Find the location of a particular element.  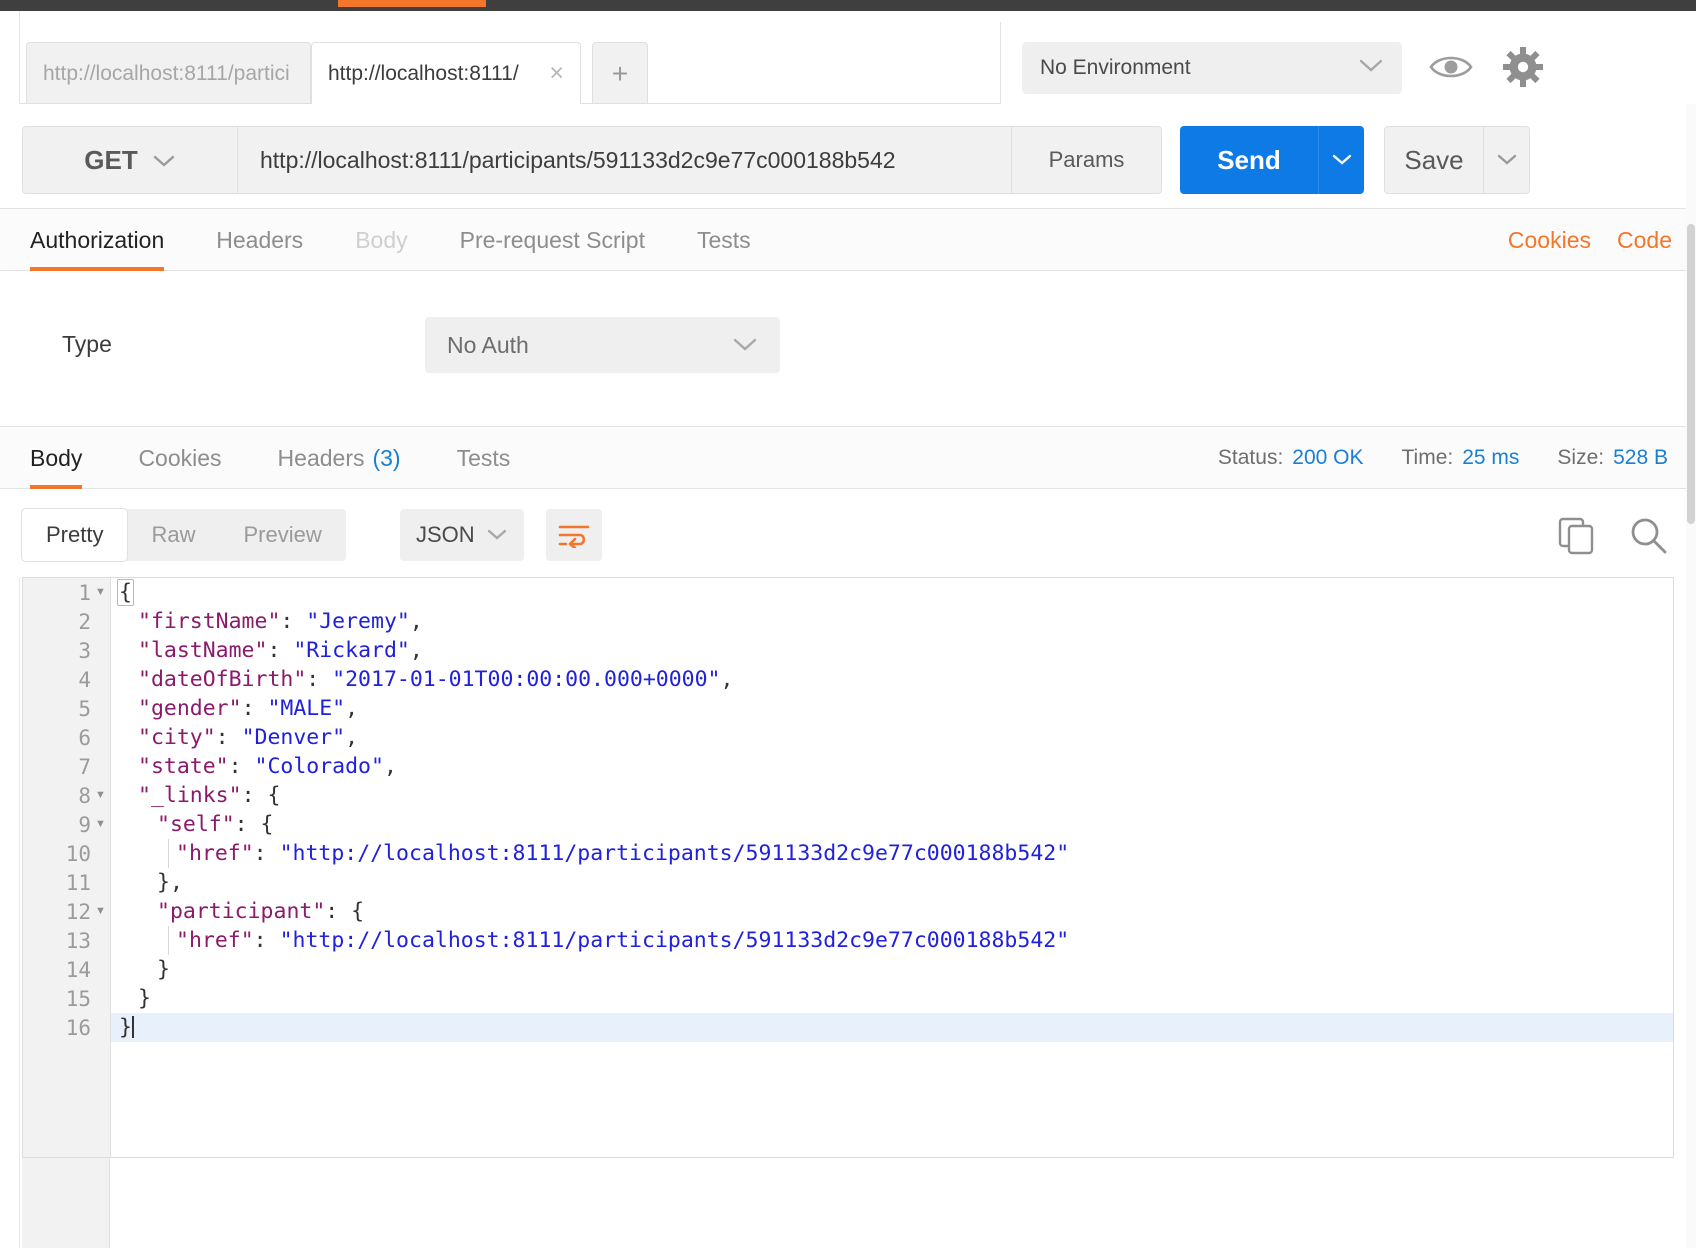

cookies-link: Cookies is located at coordinates (1549, 240).